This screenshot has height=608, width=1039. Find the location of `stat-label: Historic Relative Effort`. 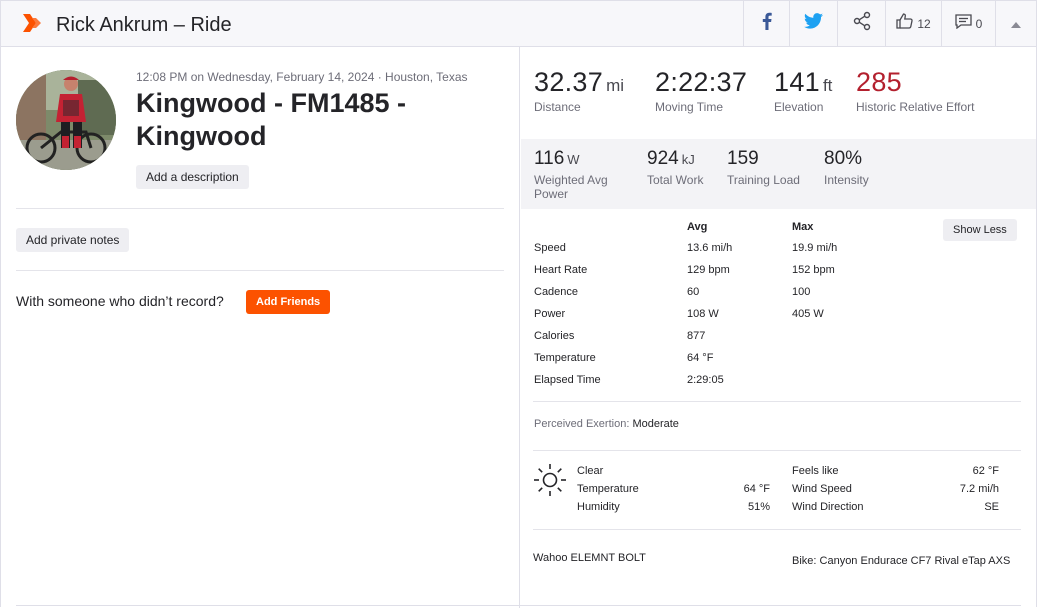

stat-label: Historic Relative Effort is located at coordinates (915, 107).